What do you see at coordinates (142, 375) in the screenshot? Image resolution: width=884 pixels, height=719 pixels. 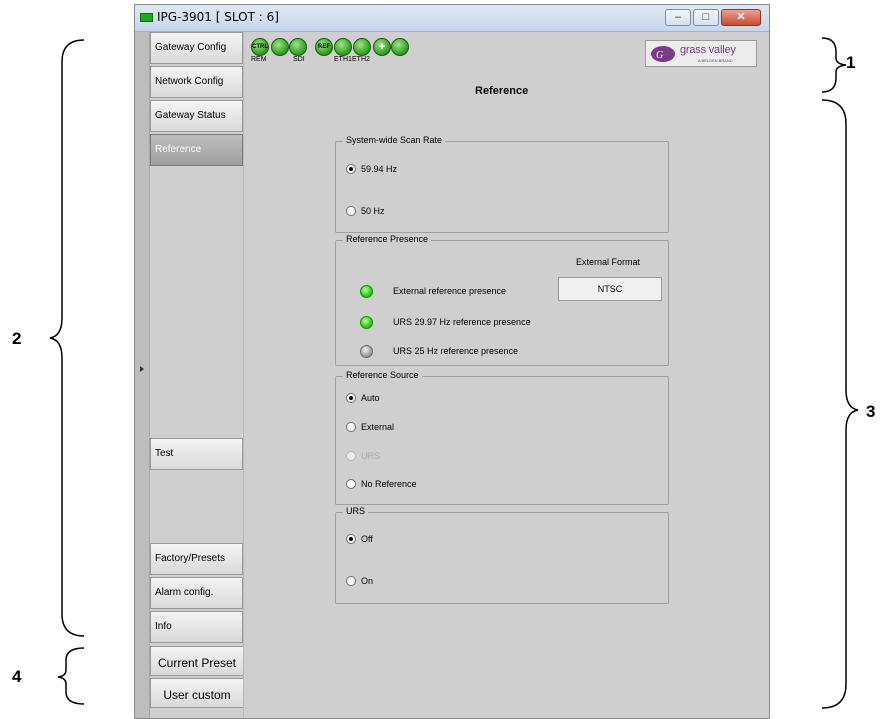 I see `collapse-strip` at bounding box center [142, 375].